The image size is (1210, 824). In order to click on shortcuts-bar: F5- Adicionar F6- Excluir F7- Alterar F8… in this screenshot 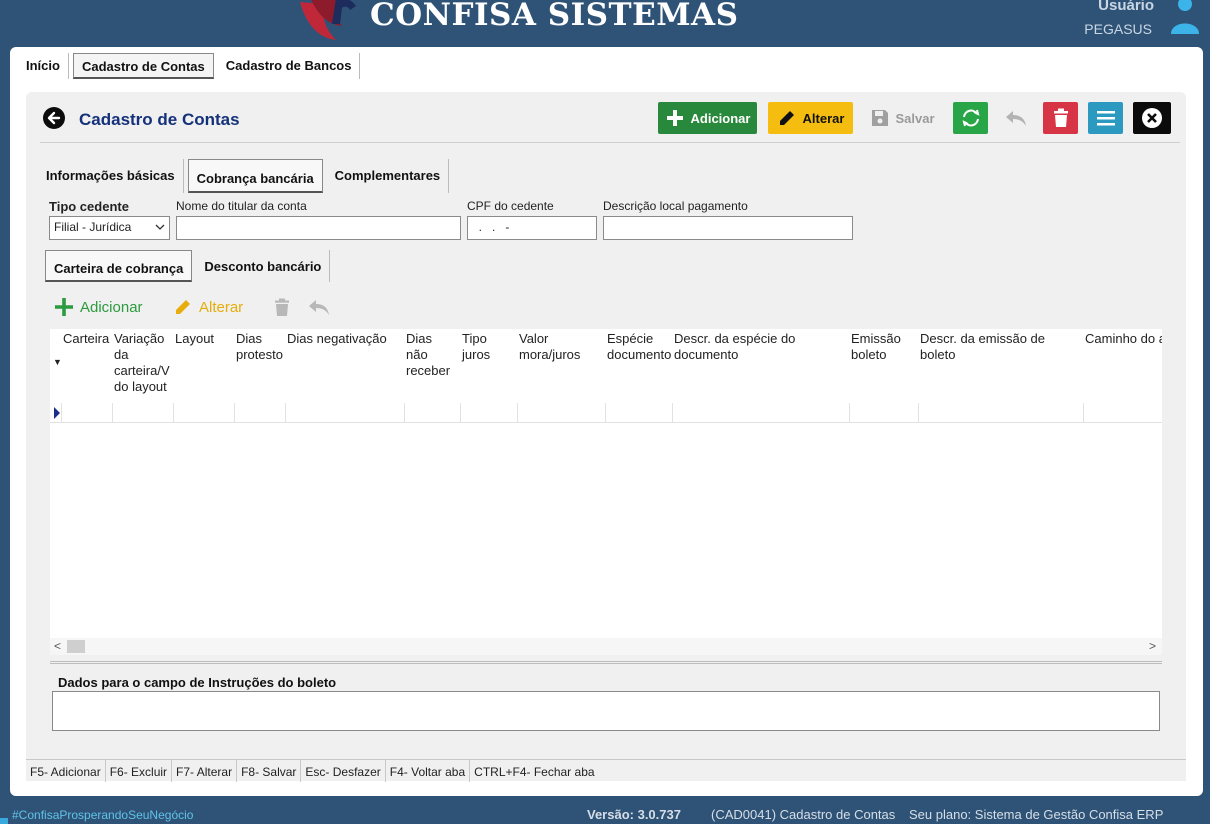, I will do `click(606, 770)`.